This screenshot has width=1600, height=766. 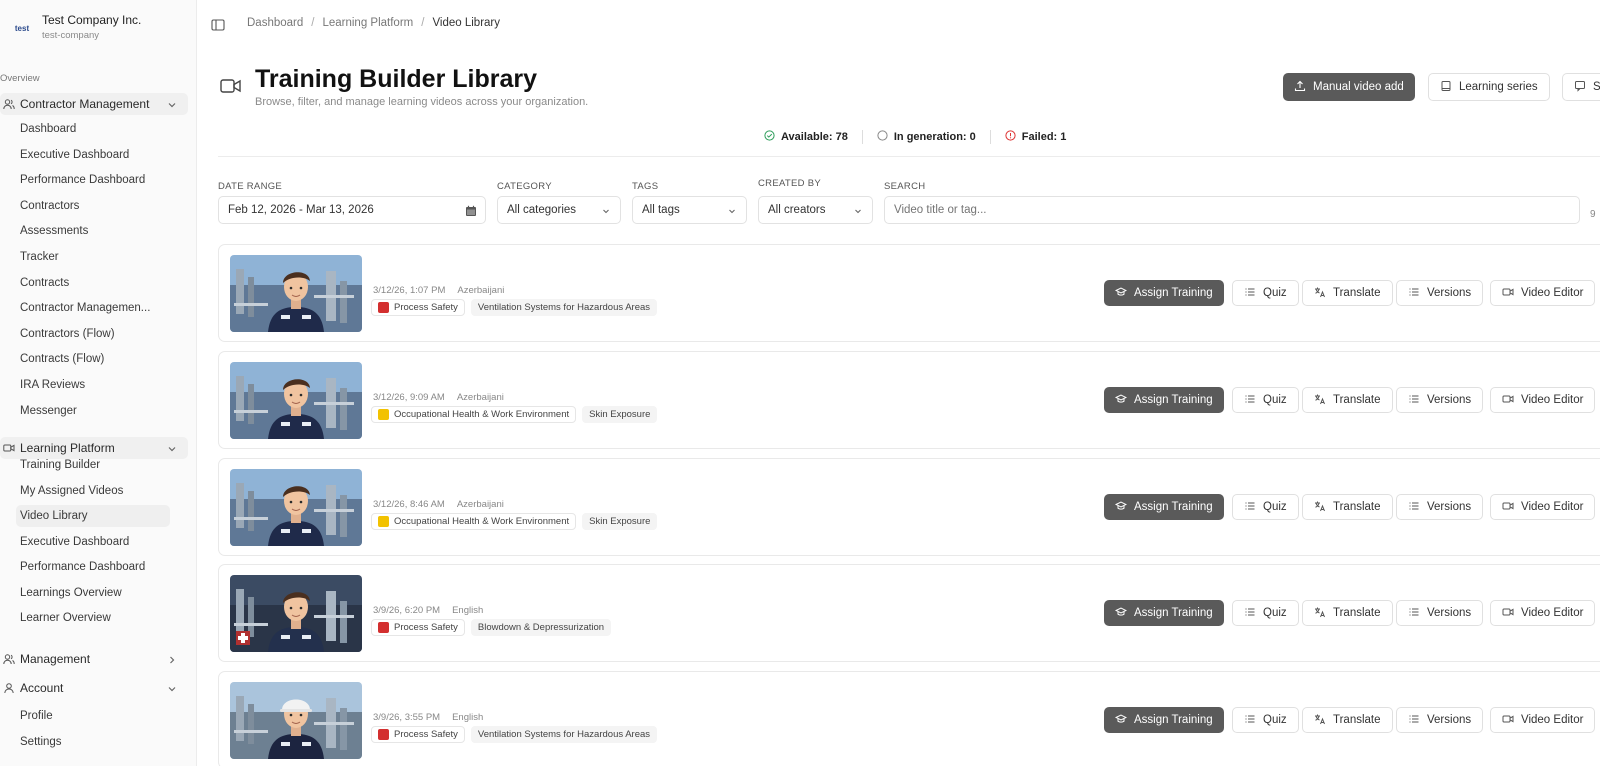 What do you see at coordinates (93, 206) in the screenshot?
I see `sidebar-item-contractors: Contractors` at bounding box center [93, 206].